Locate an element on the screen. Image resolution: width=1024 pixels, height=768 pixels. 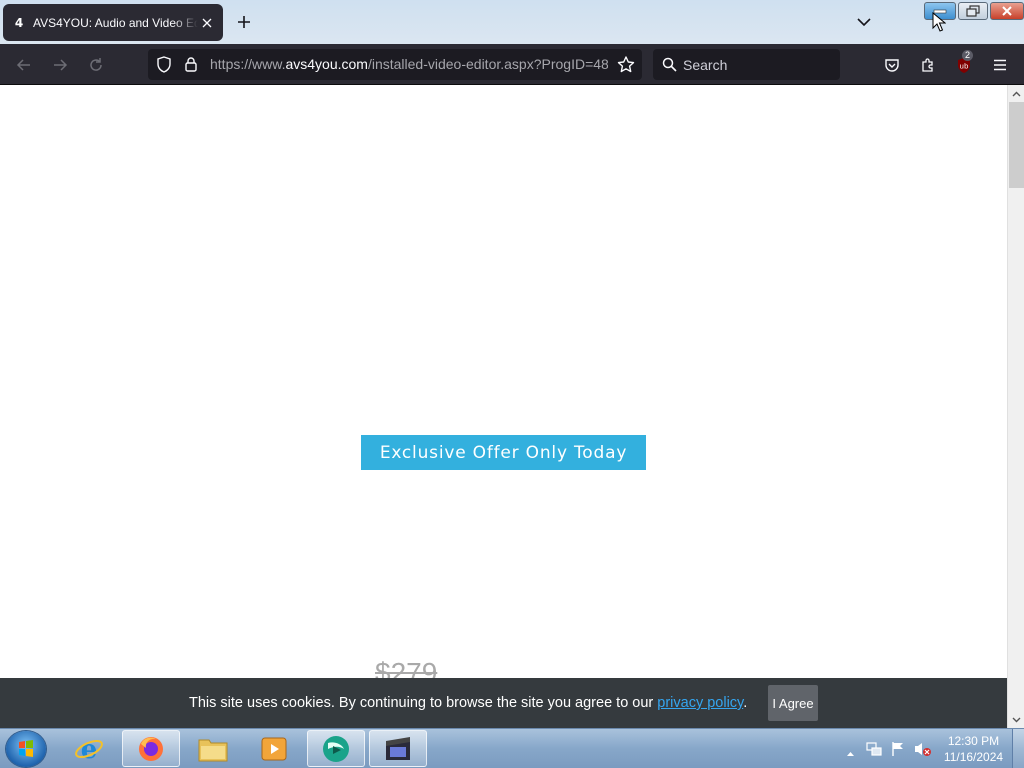
lock-icon is located at coordinates (191, 66).